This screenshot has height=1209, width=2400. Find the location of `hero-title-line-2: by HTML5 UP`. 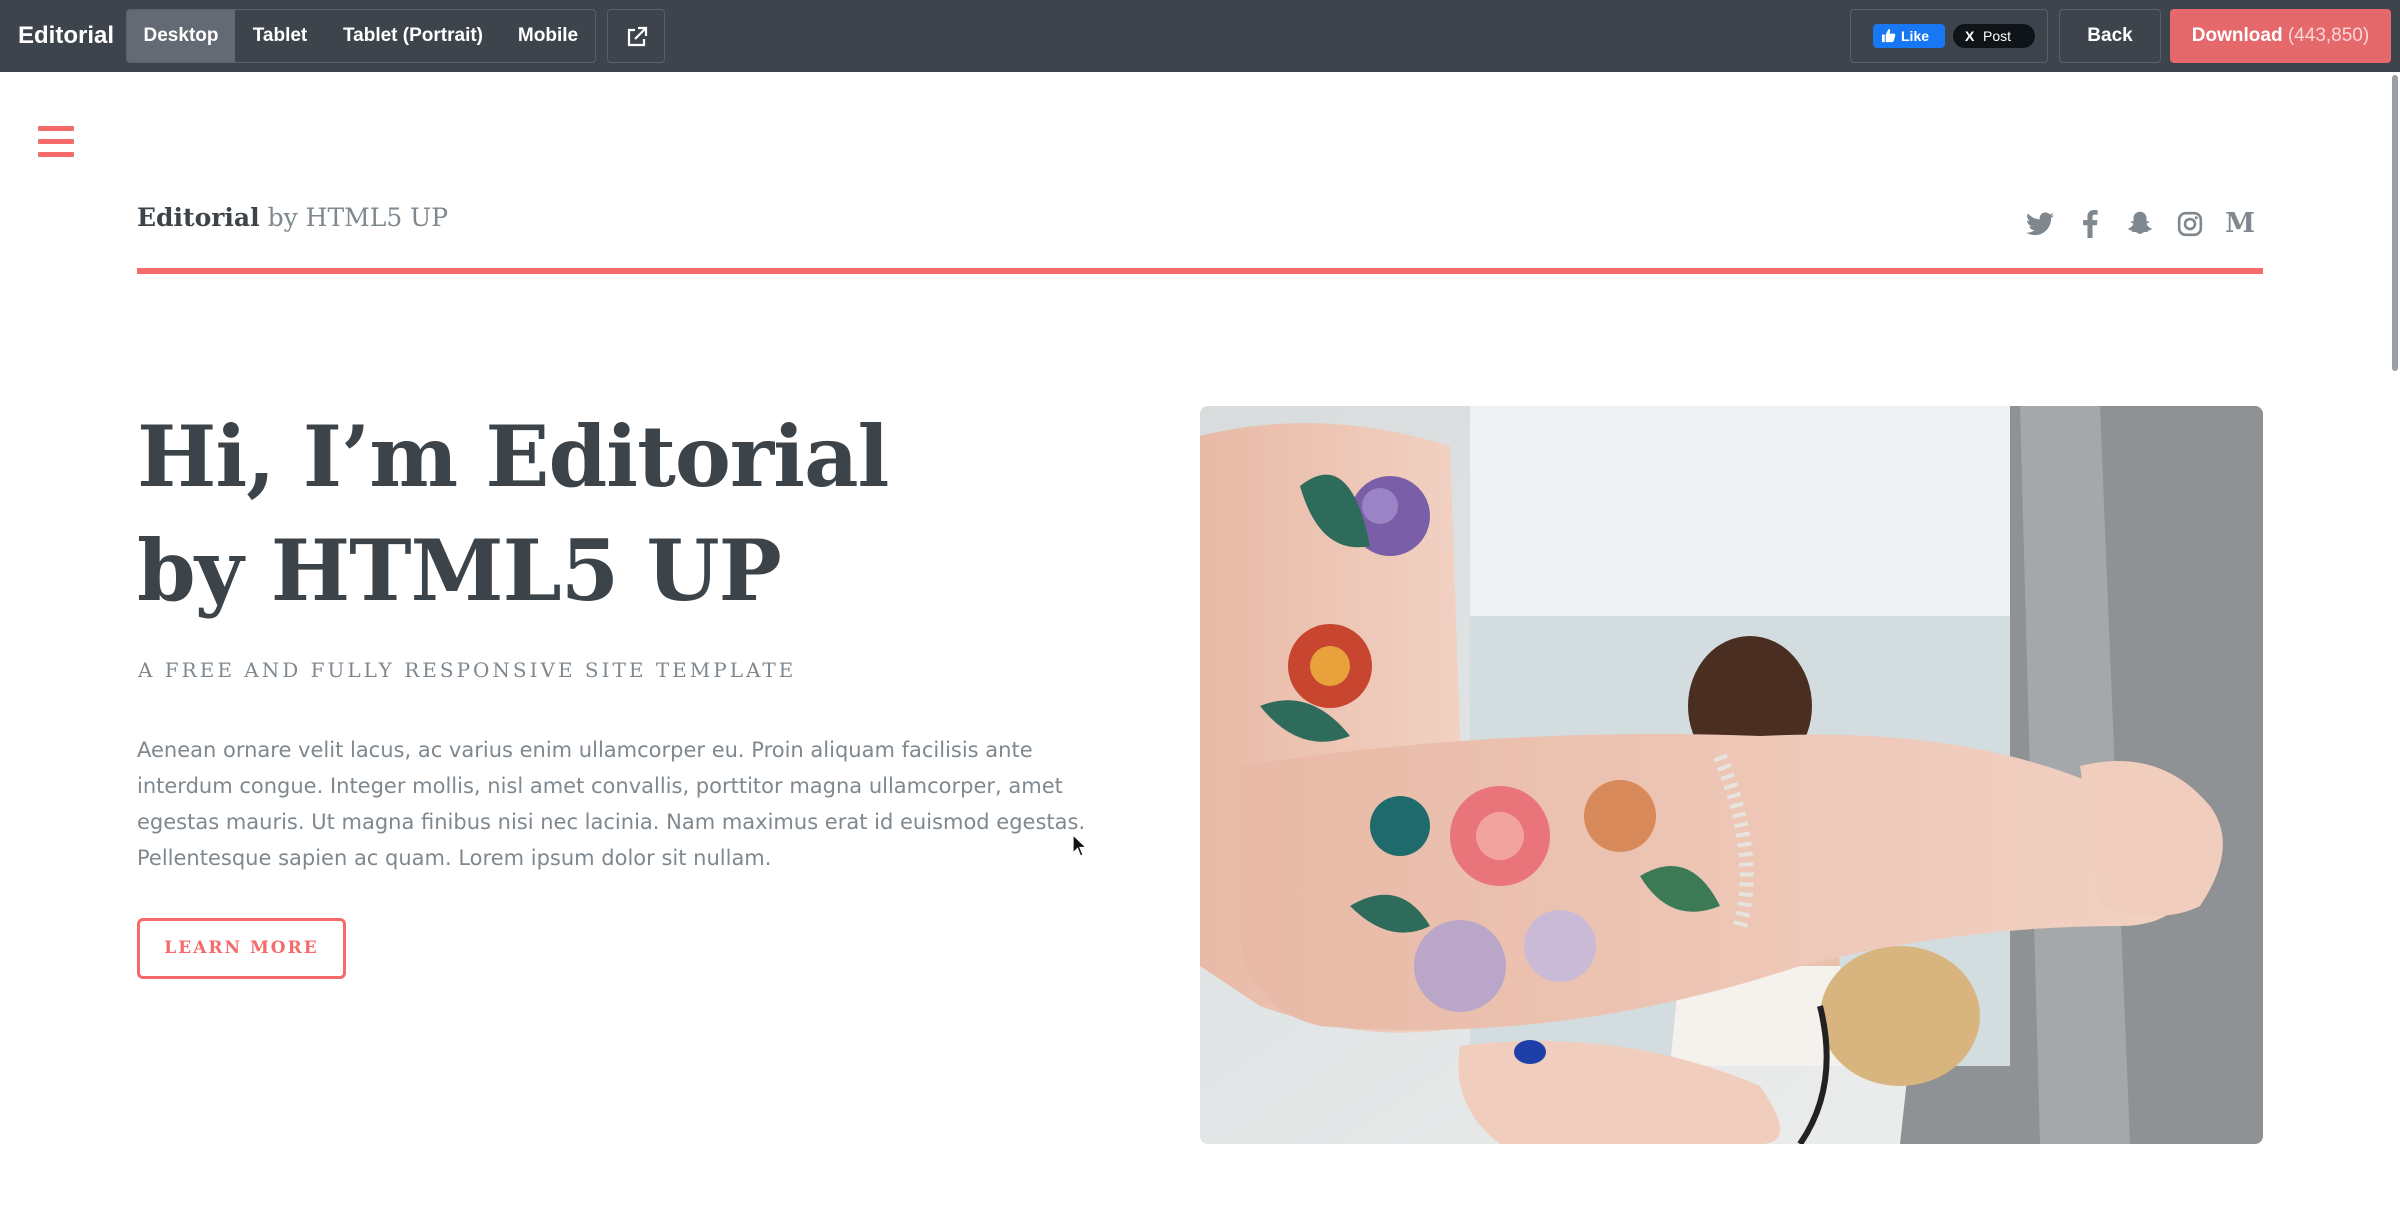

hero-title-line-2: by HTML5 UP is located at coordinates (459, 570).